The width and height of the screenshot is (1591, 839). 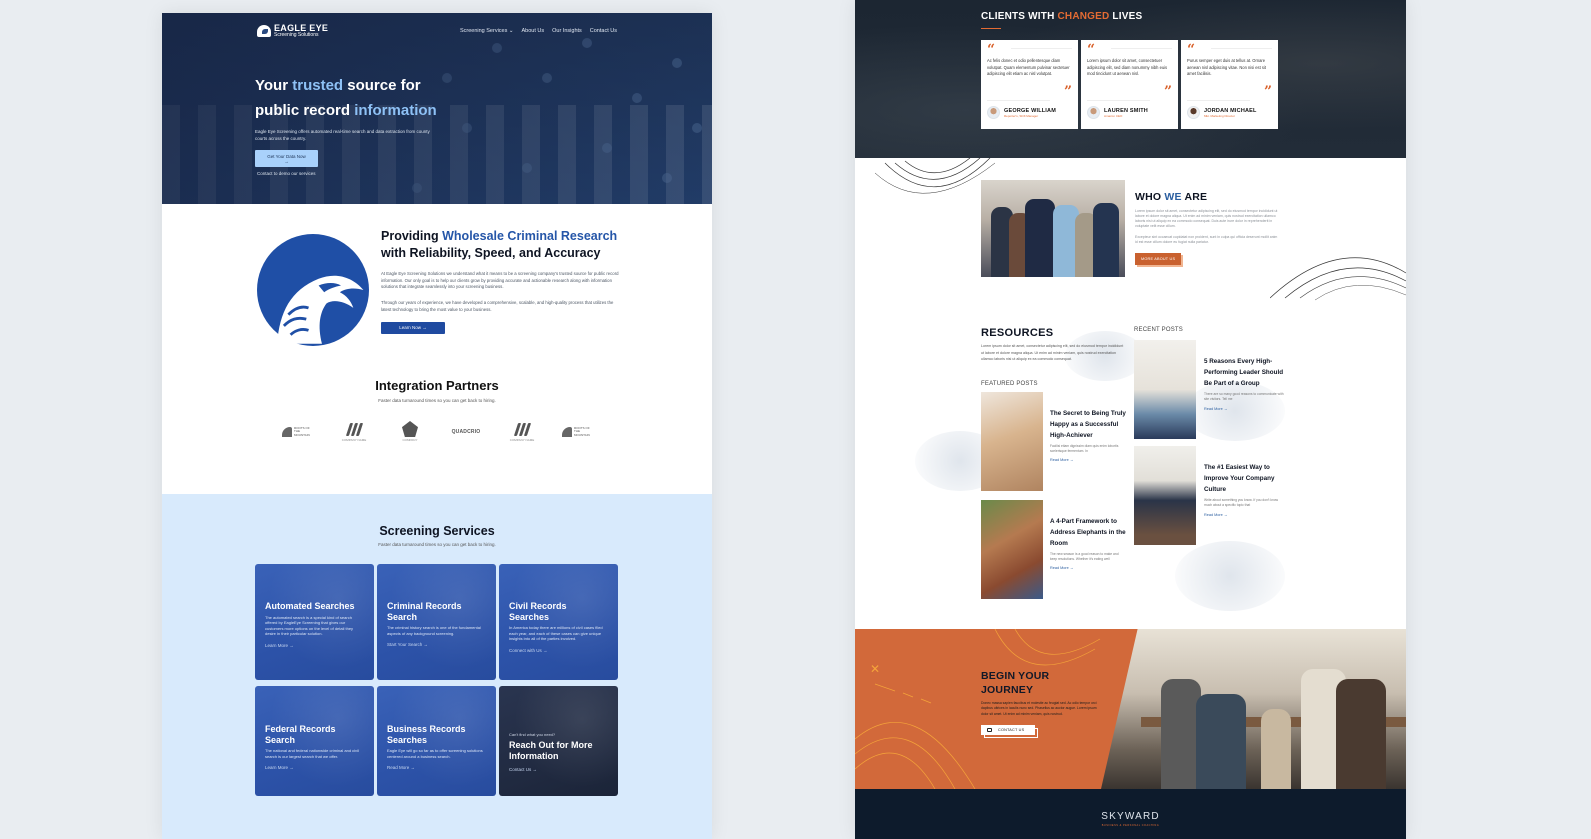 I want to click on get-data-button: Get Your Data Now →, so click(x=286, y=158).